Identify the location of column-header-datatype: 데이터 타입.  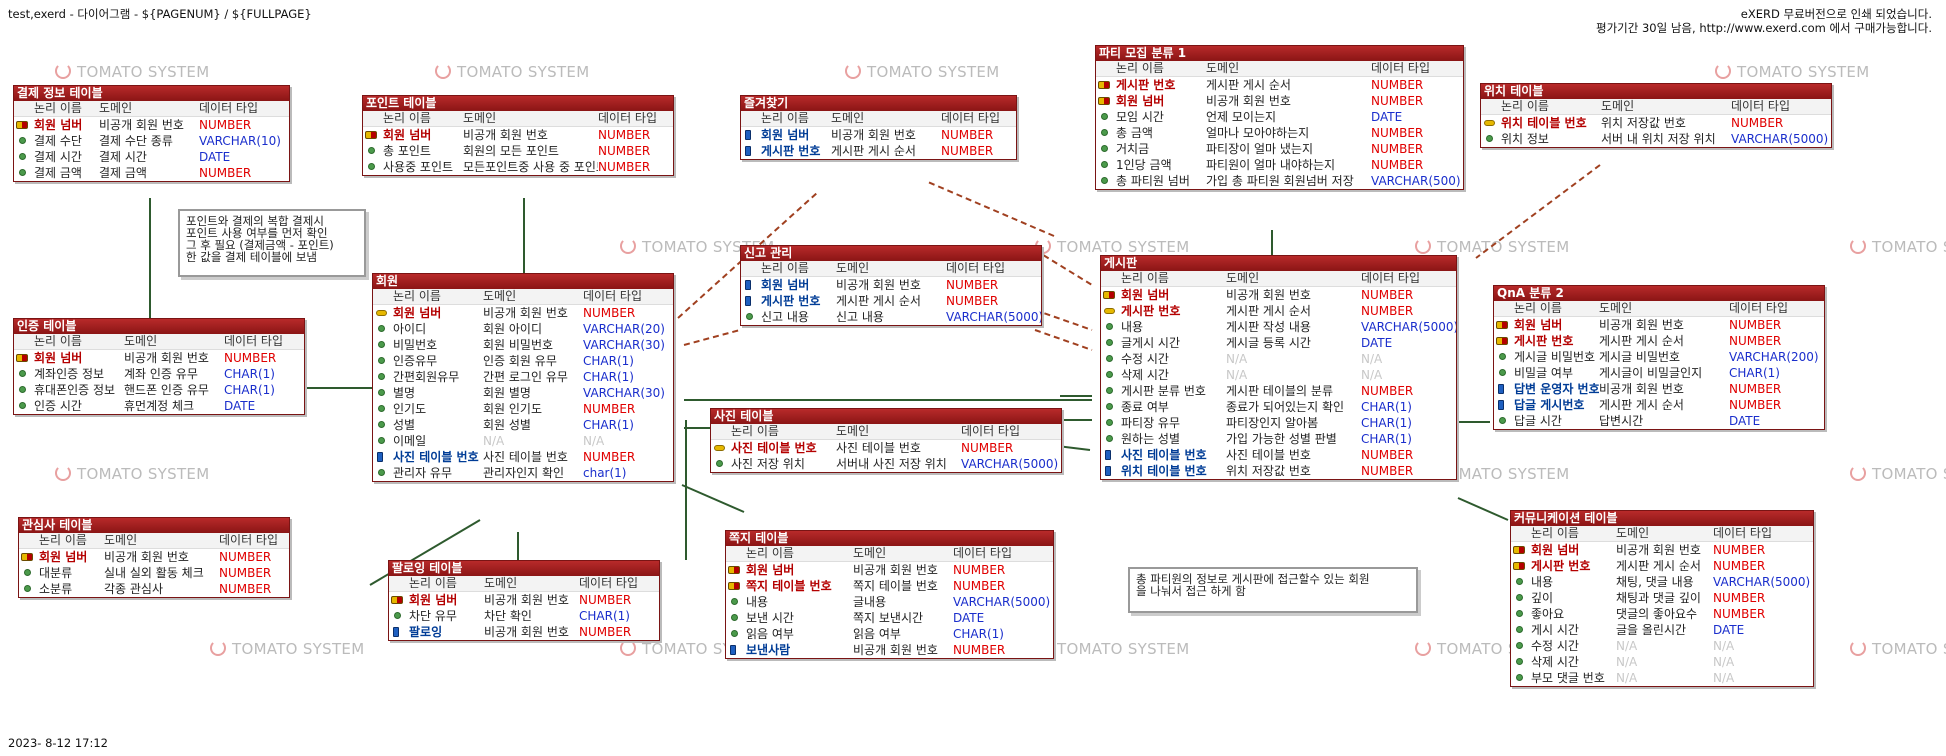
(1761, 106).